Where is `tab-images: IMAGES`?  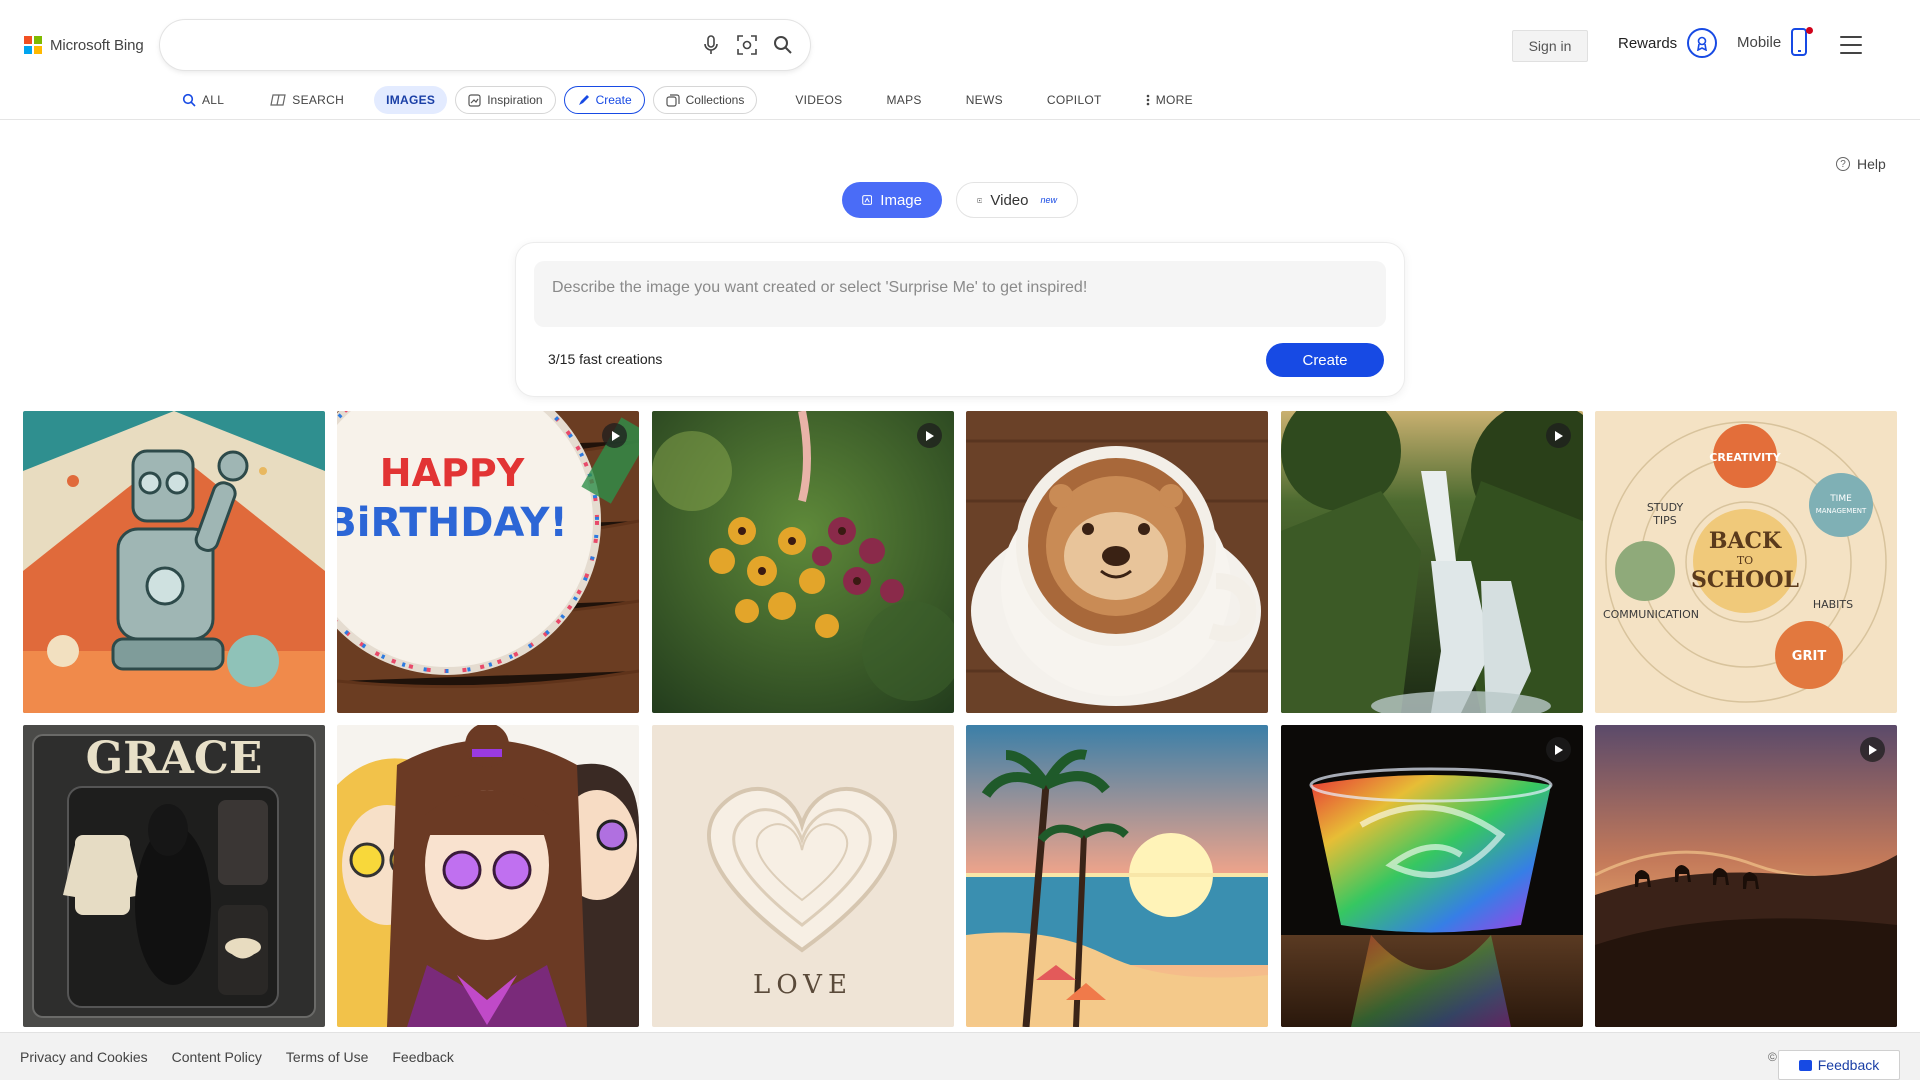 tab-images: IMAGES is located at coordinates (411, 100).